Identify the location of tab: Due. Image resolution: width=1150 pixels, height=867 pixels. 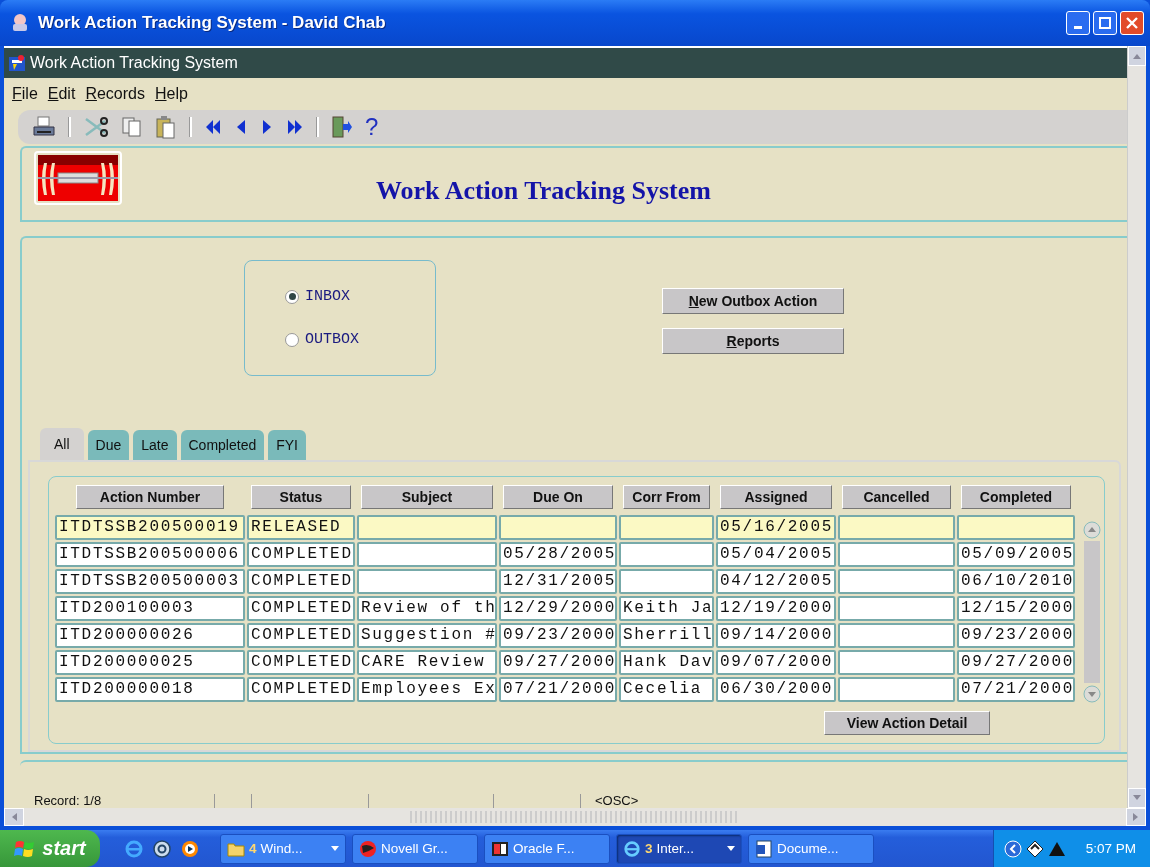
(108, 445).